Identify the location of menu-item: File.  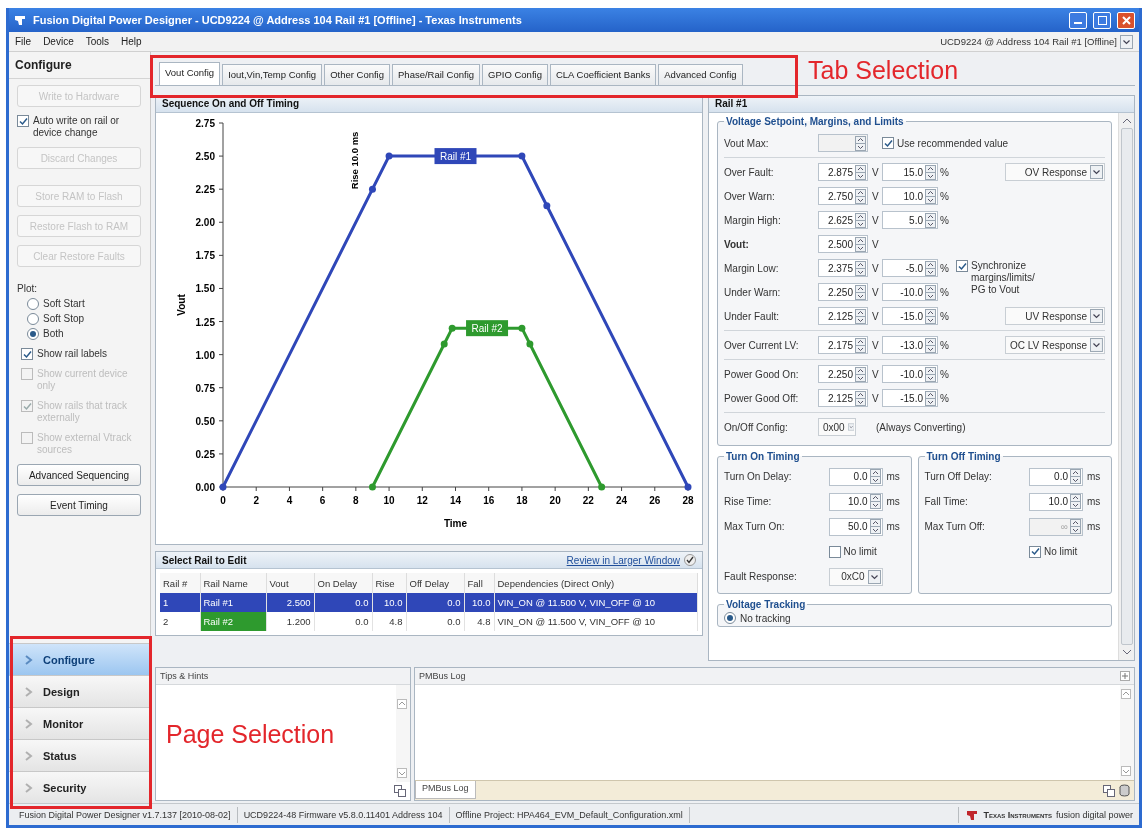
(23, 41).